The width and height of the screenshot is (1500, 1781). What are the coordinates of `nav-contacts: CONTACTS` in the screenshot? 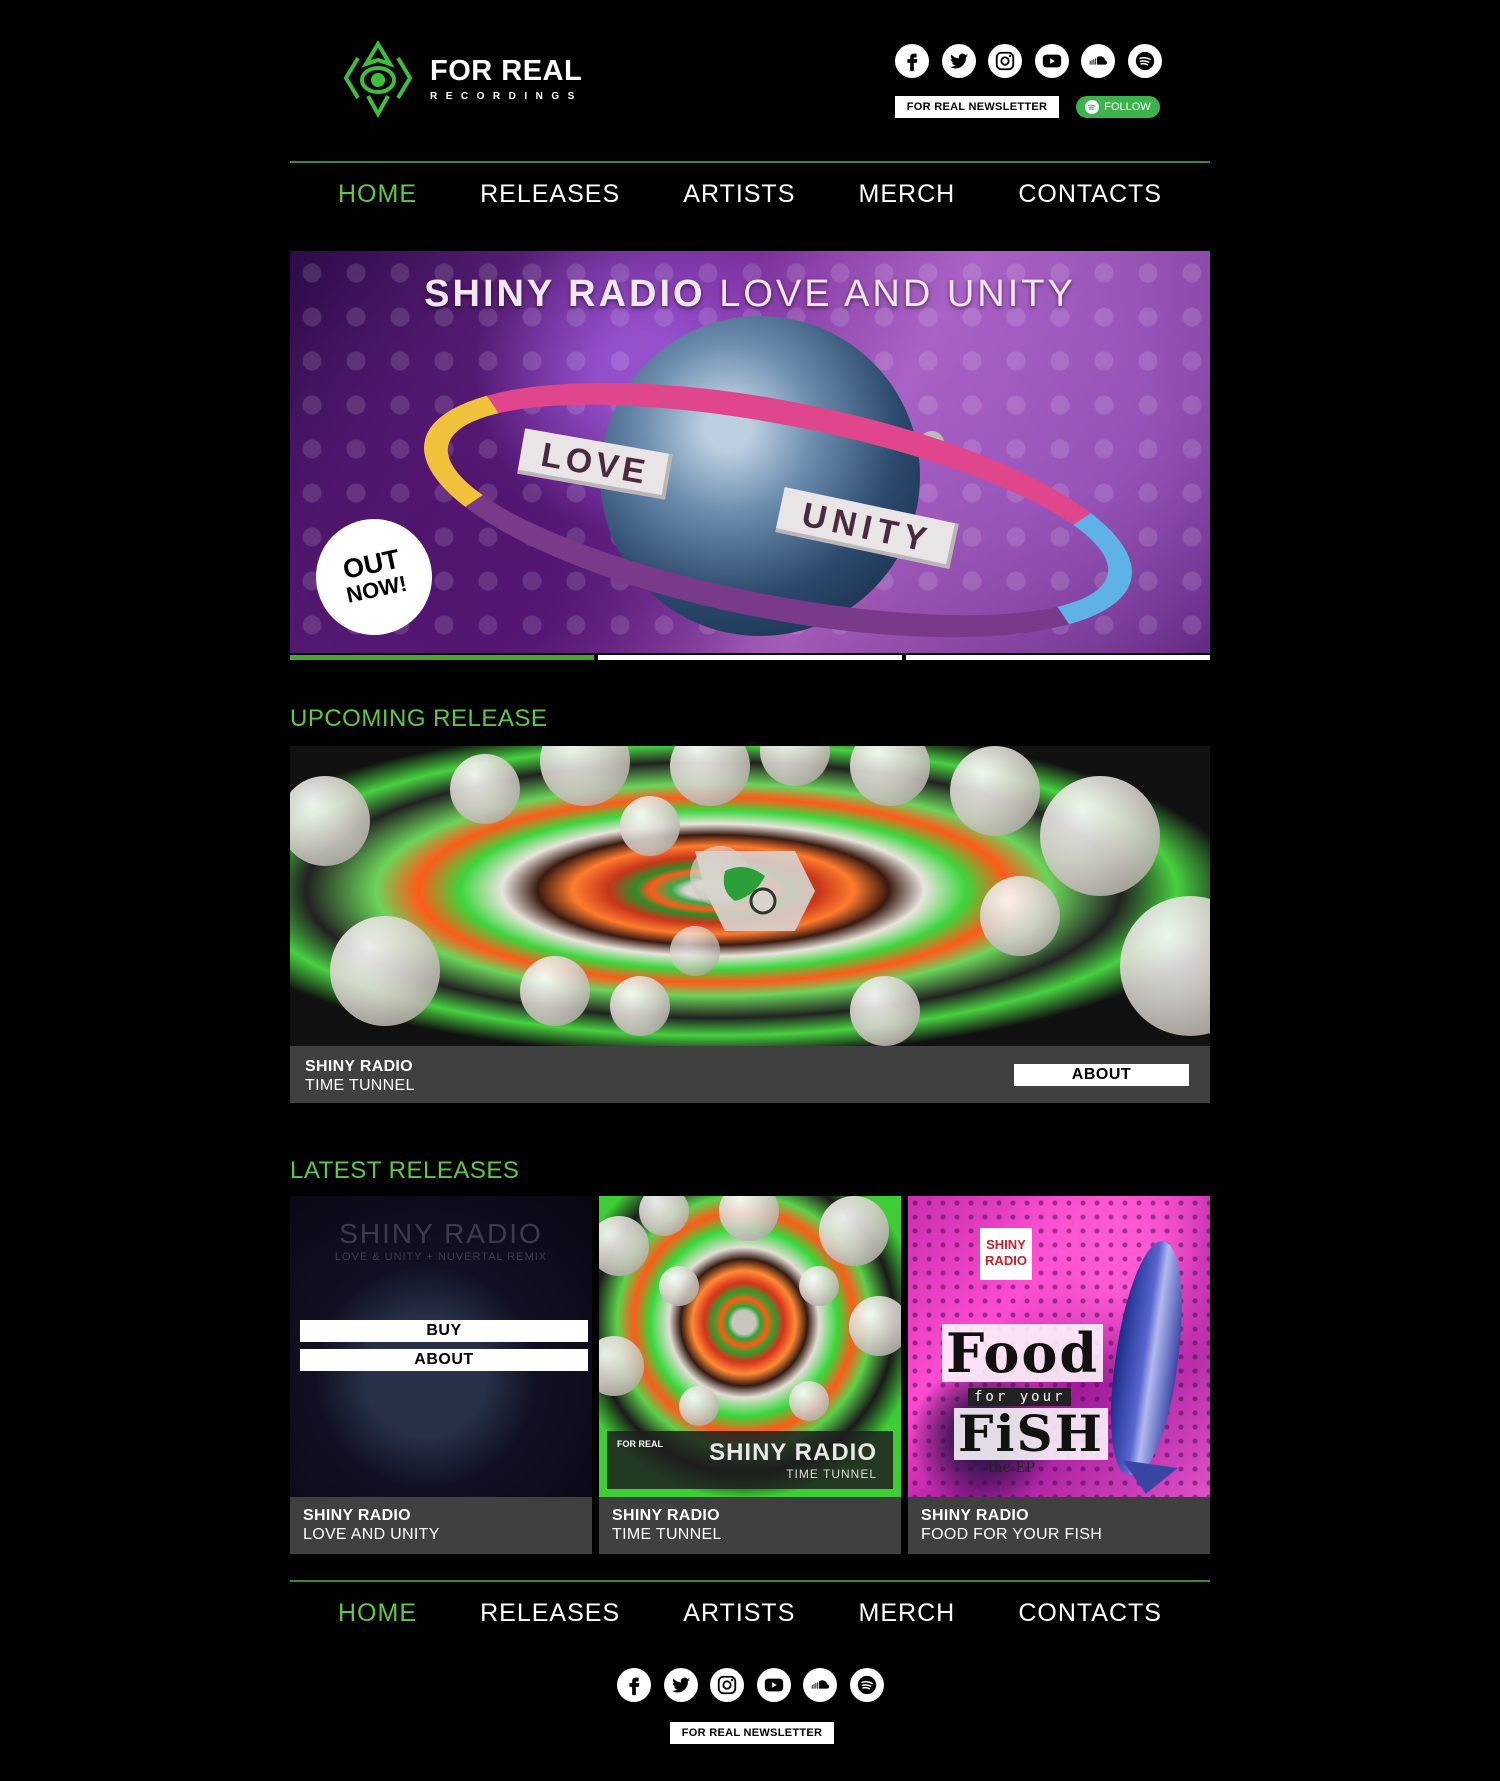 It's located at (1090, 194).